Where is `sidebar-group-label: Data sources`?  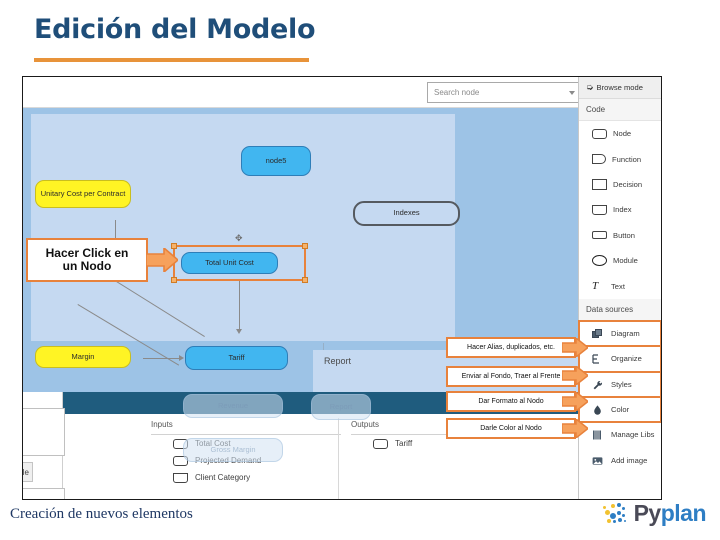 sidebar-group-label: Data sources is located at coordinates (610, 309).